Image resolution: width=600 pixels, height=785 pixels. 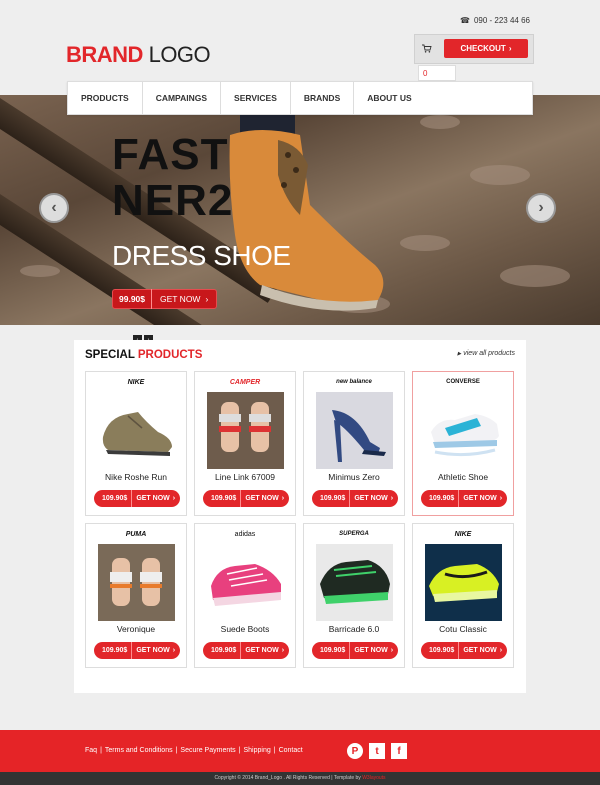 What do you see at coordinates (354, 477) in the screenshot?
I see `product-name: Minimus Zero` at bounding box center [354, 477].